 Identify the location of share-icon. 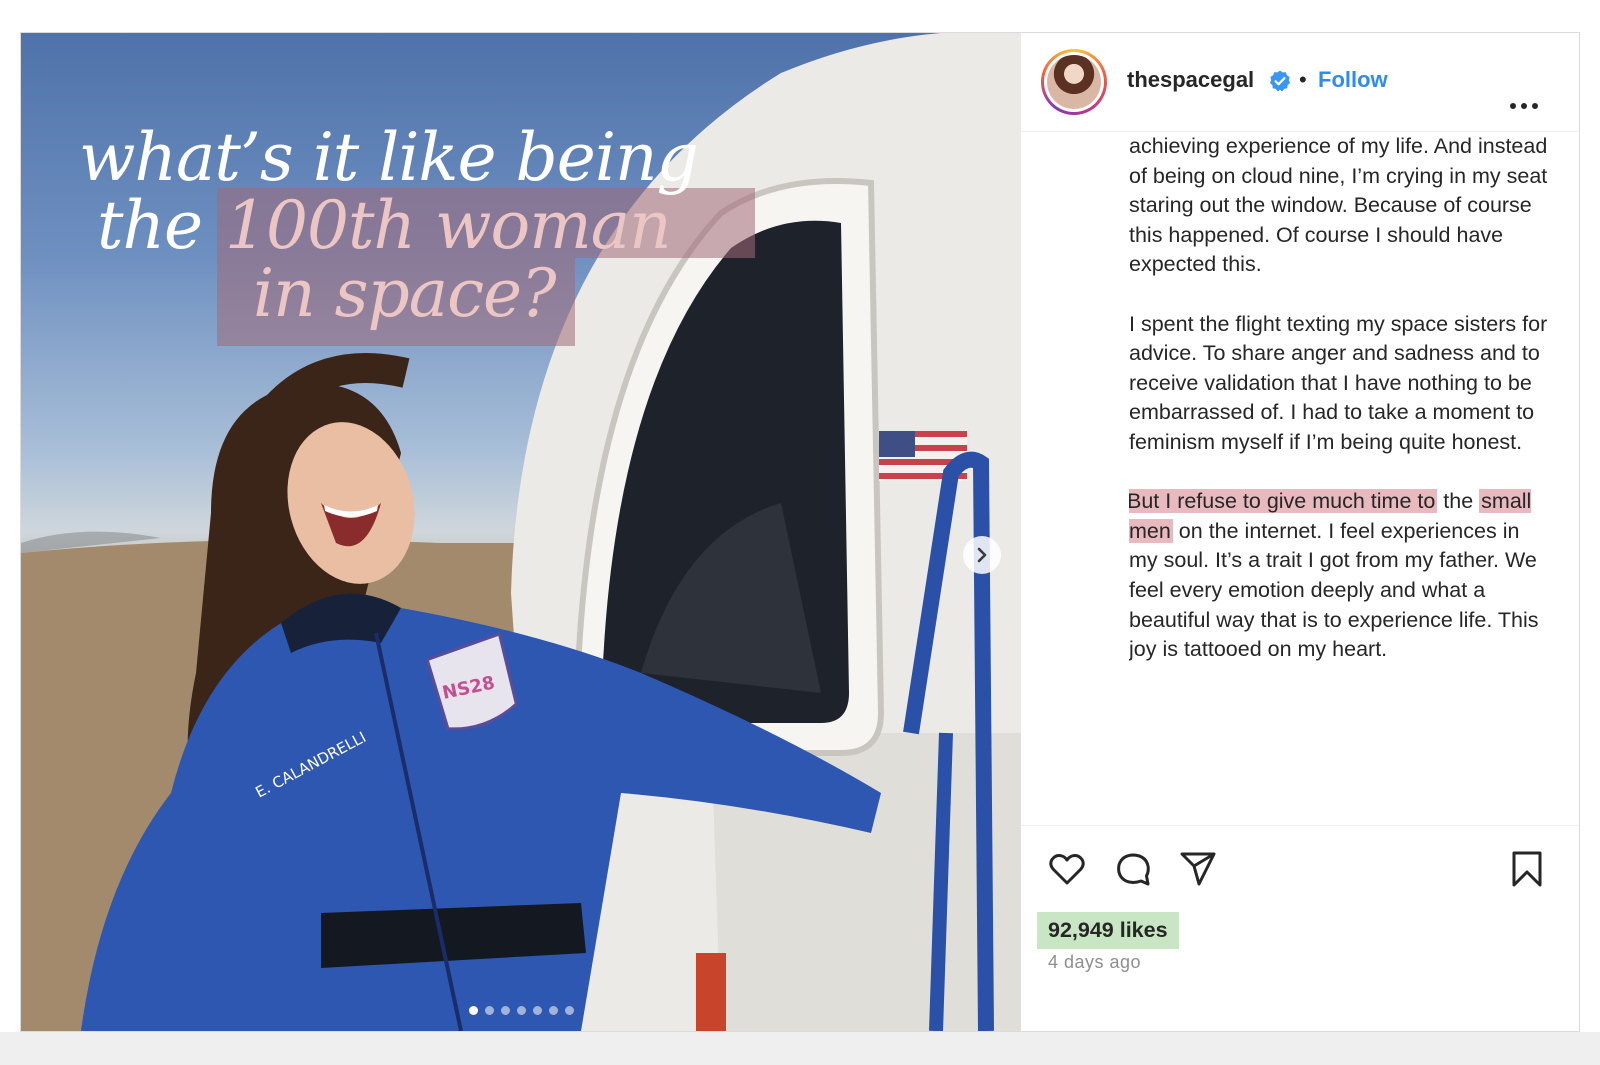
(1198, 869).